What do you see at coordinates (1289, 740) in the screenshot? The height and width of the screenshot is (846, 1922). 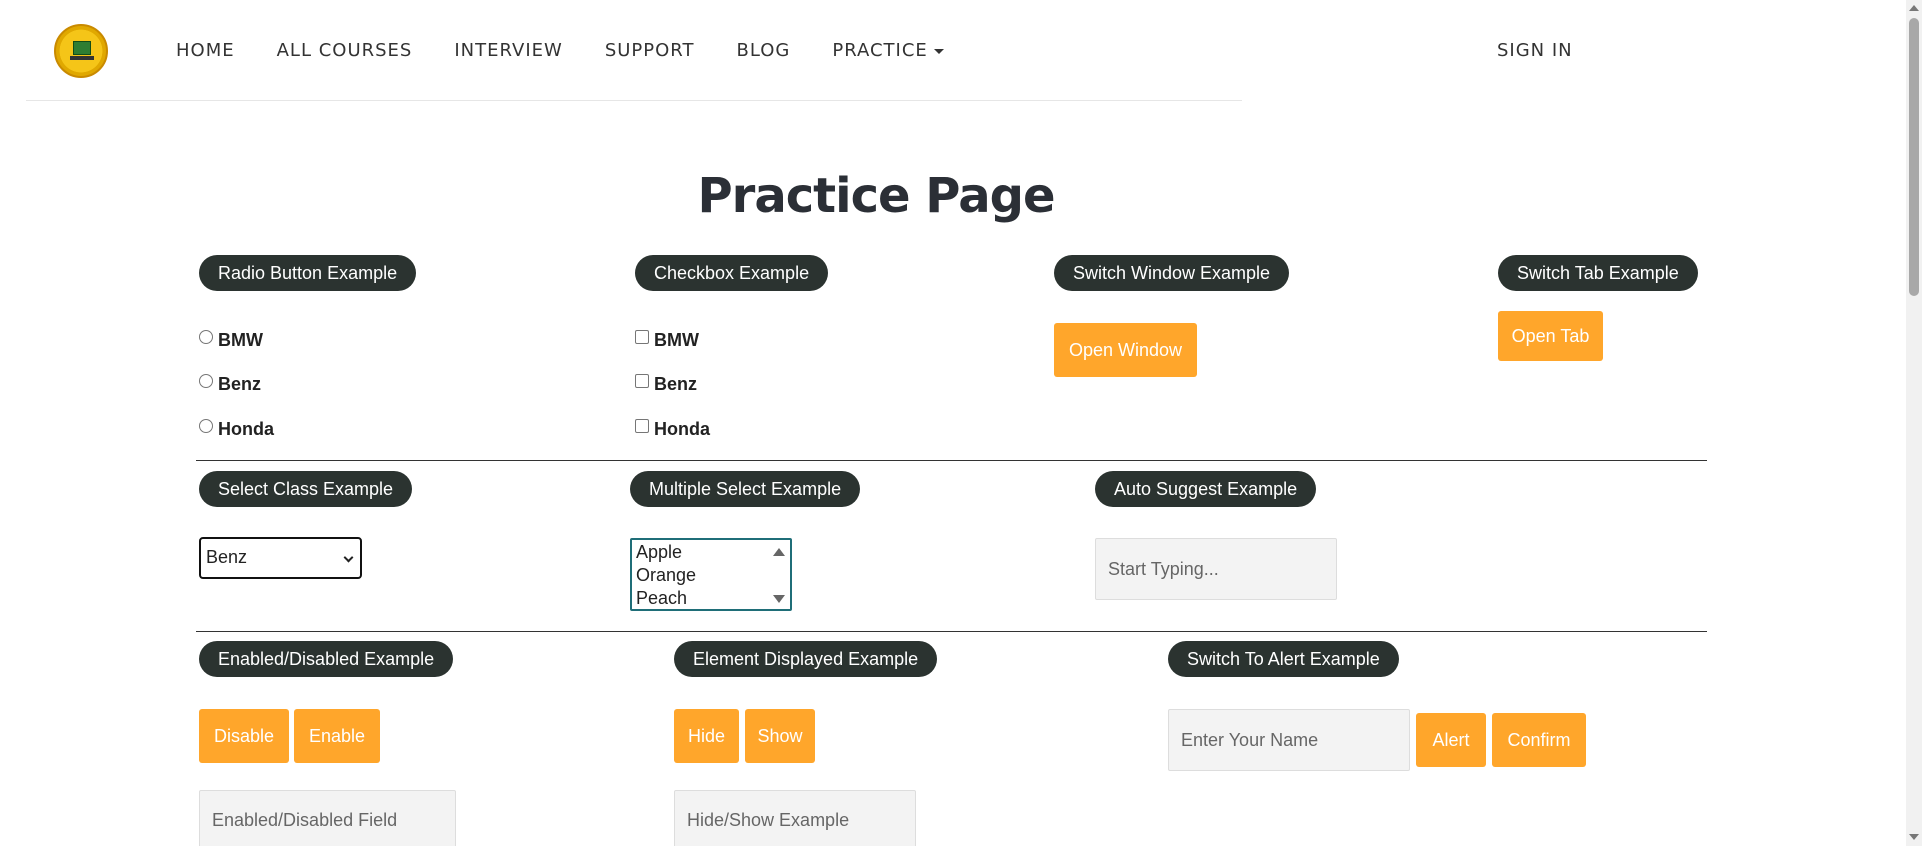 I see `name-input: Enter Your Name` at bounding box center [1289, 740].